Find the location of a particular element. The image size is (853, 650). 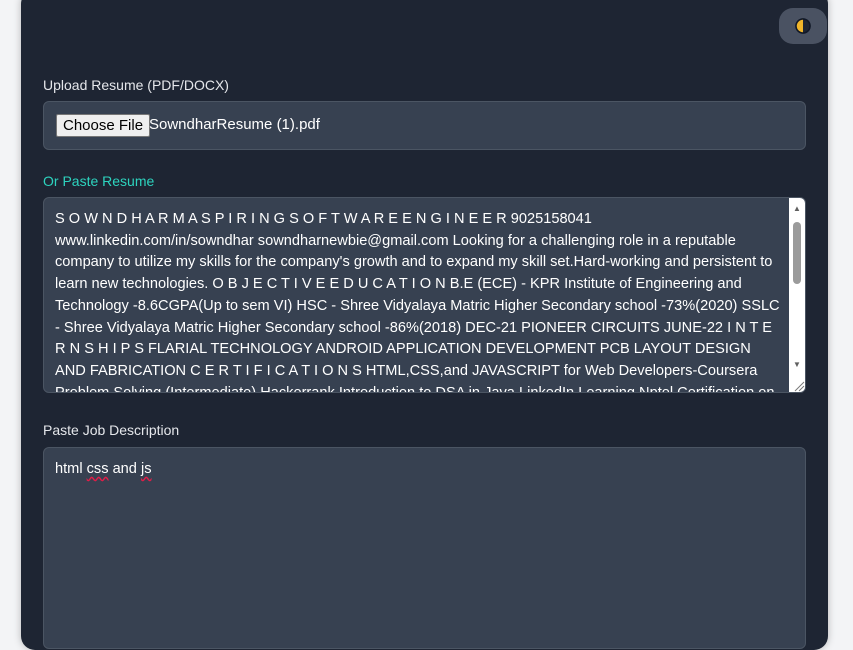

scroll-down-arrow-icon: ▼ is located at coordinates (797, 365).